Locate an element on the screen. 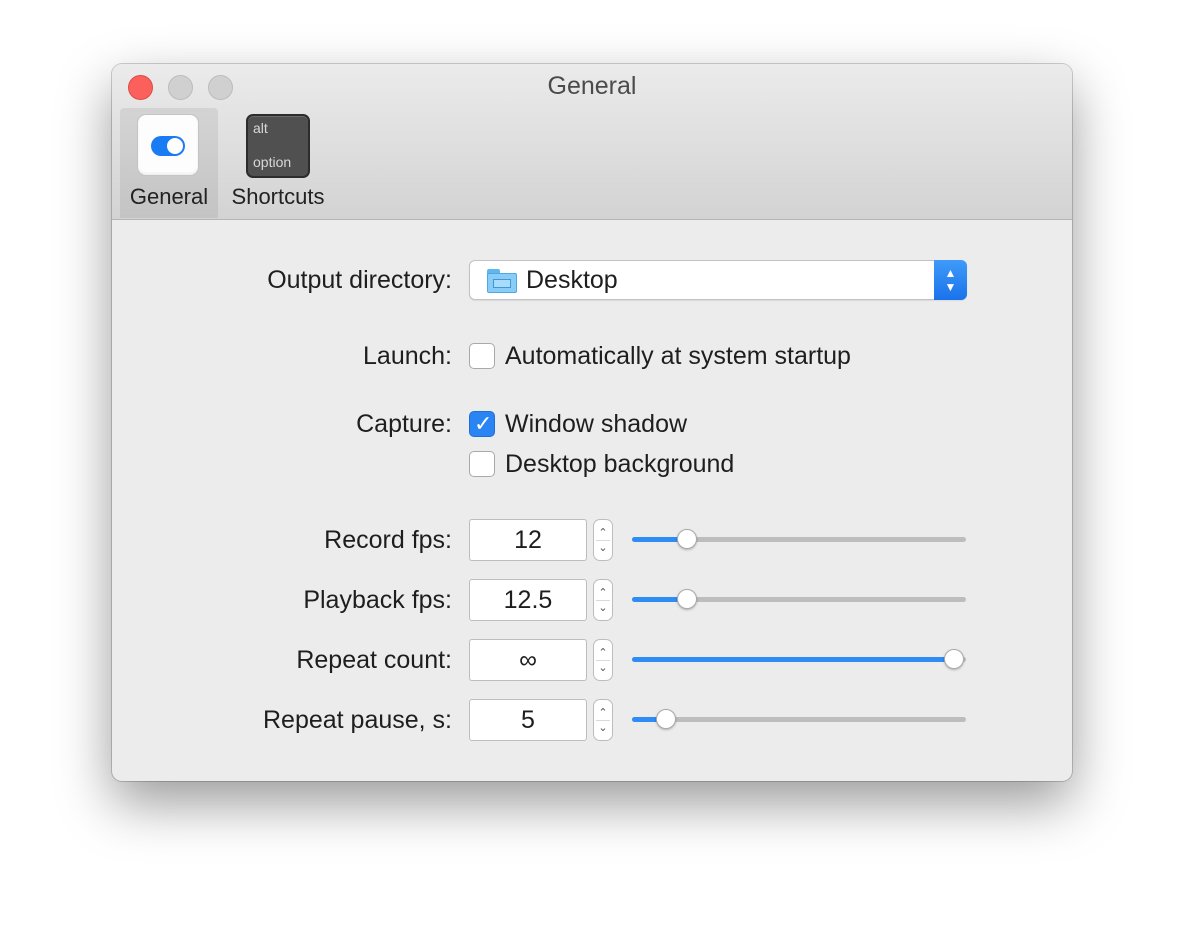 This screenshot has width=1184, height=942. toolbar-tab-general-label: General is located at coordinates (169, 196).